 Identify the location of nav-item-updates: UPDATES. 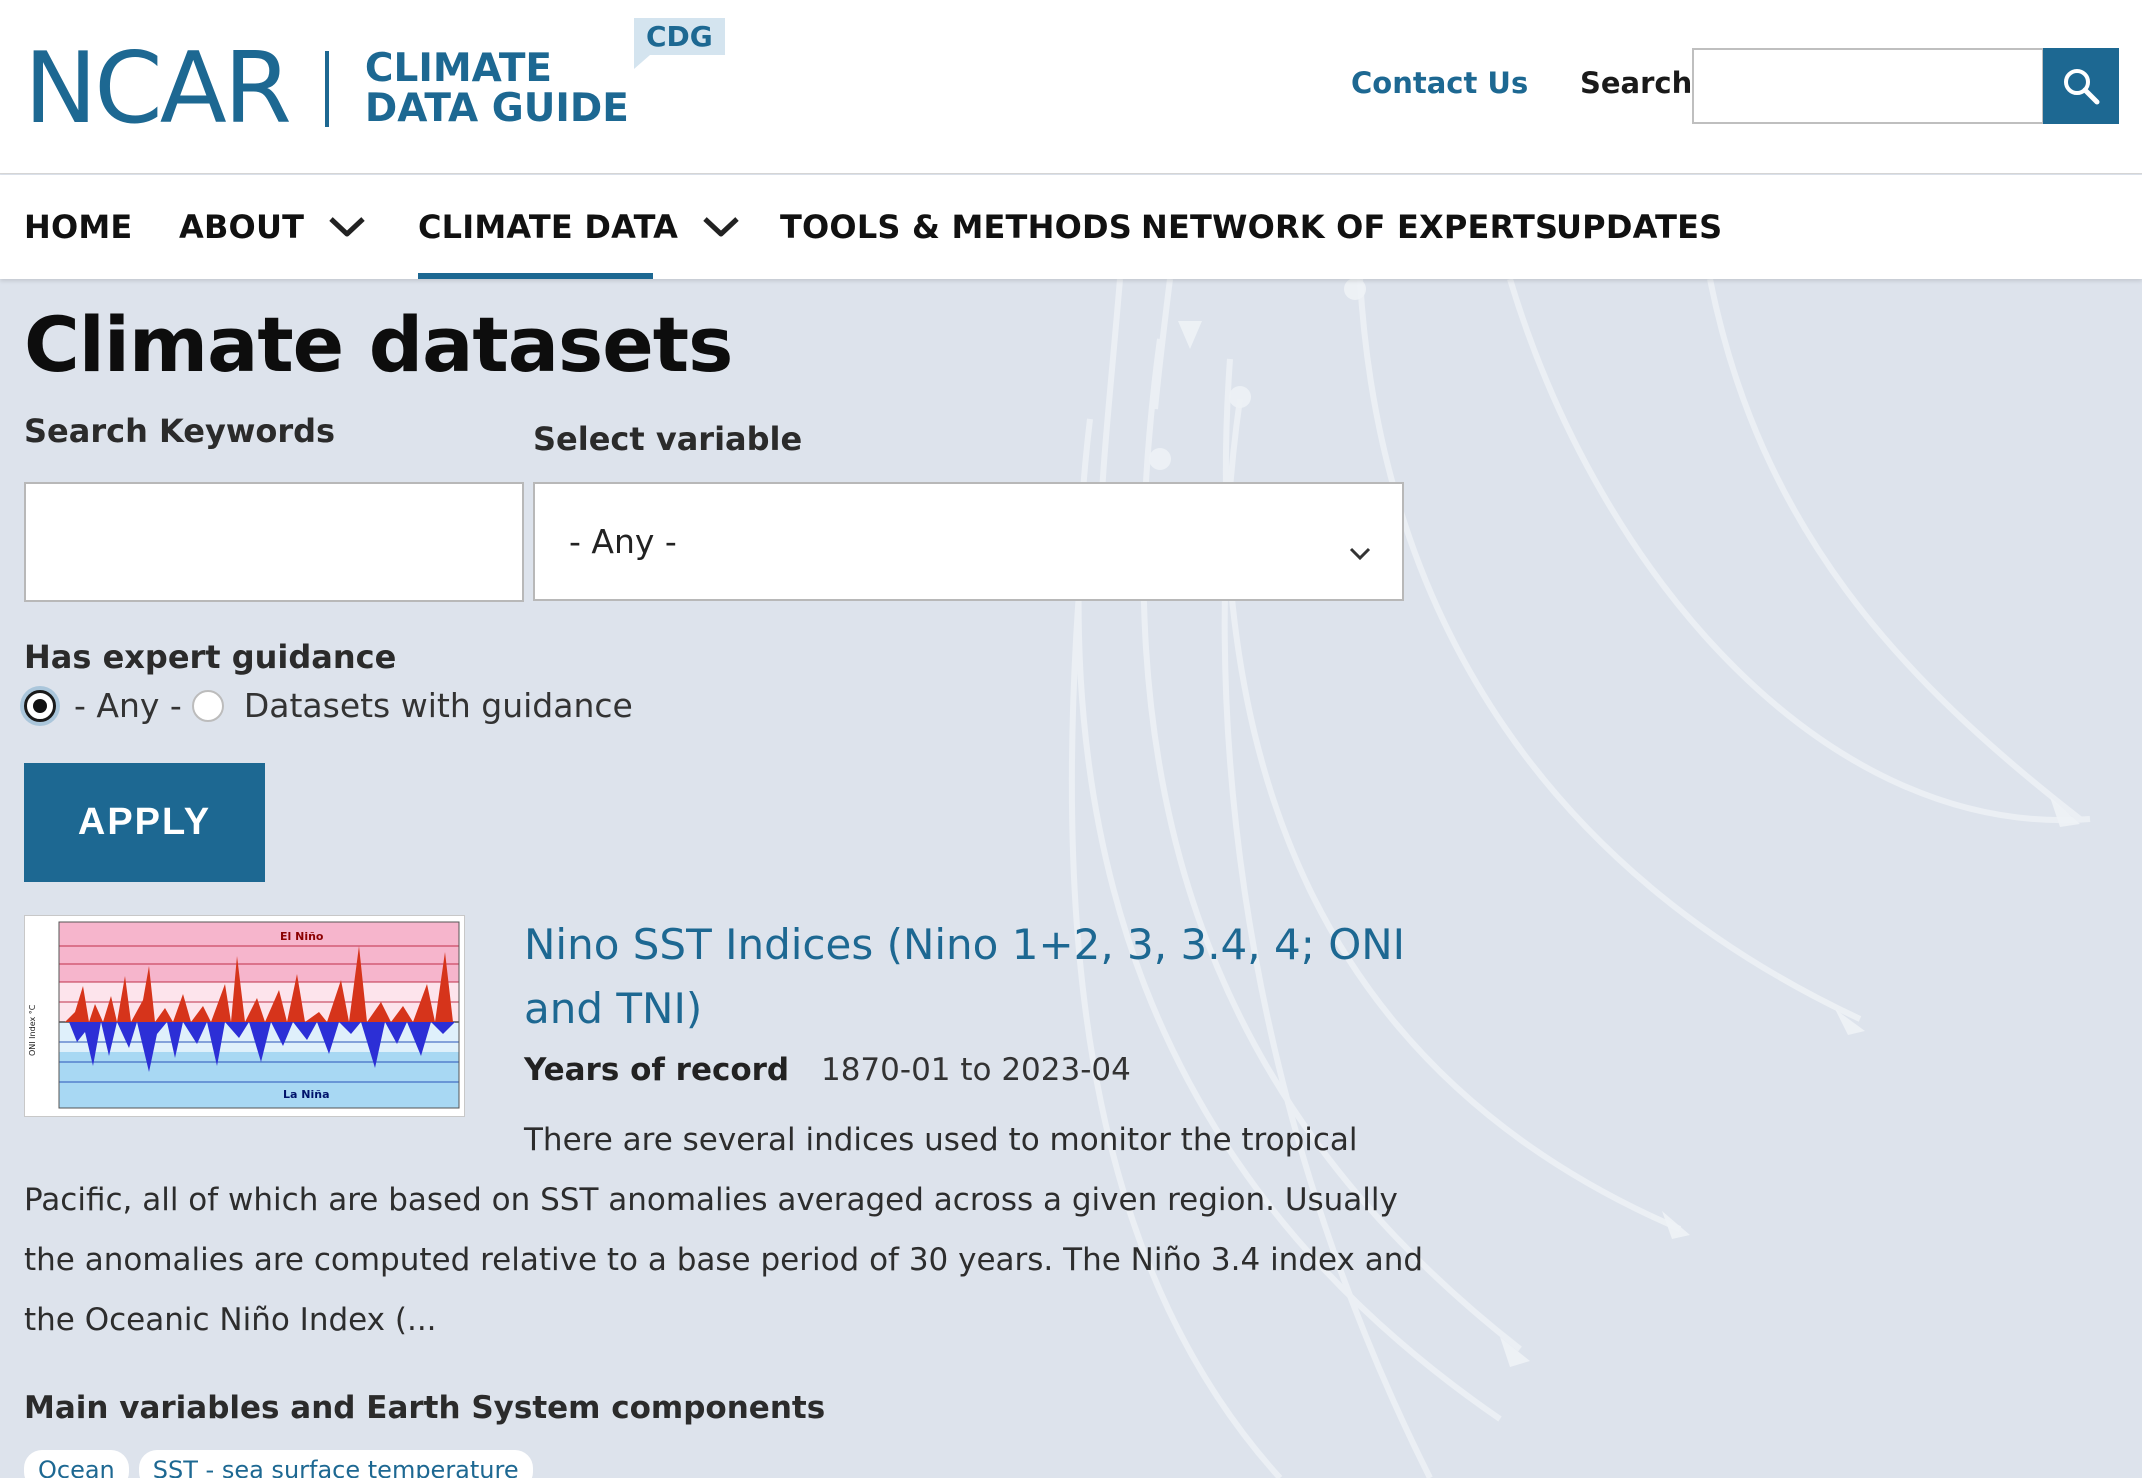
(1639, 227).